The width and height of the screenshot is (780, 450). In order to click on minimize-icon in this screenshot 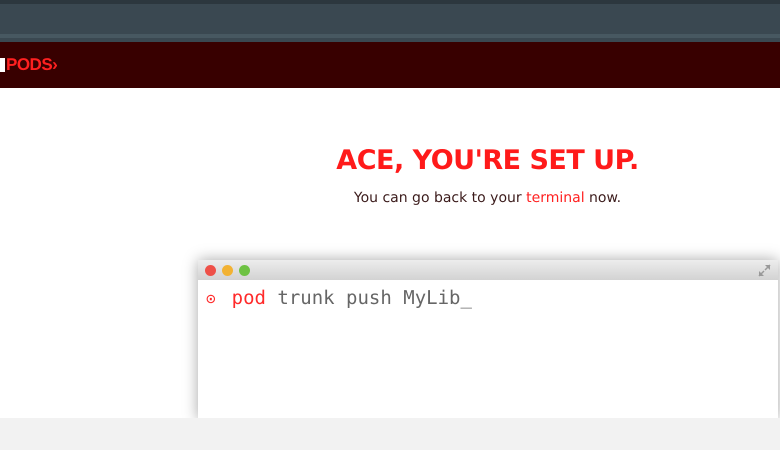, I will do `click(227, 270)`.